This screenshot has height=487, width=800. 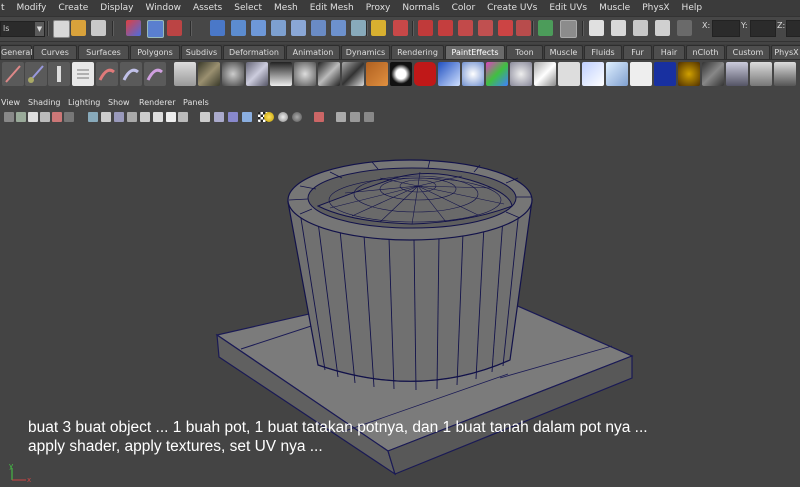 What do you see at coordinates (378, 28) in the screenshot?
I see `lock-icon` at bounding box center [378, 28].